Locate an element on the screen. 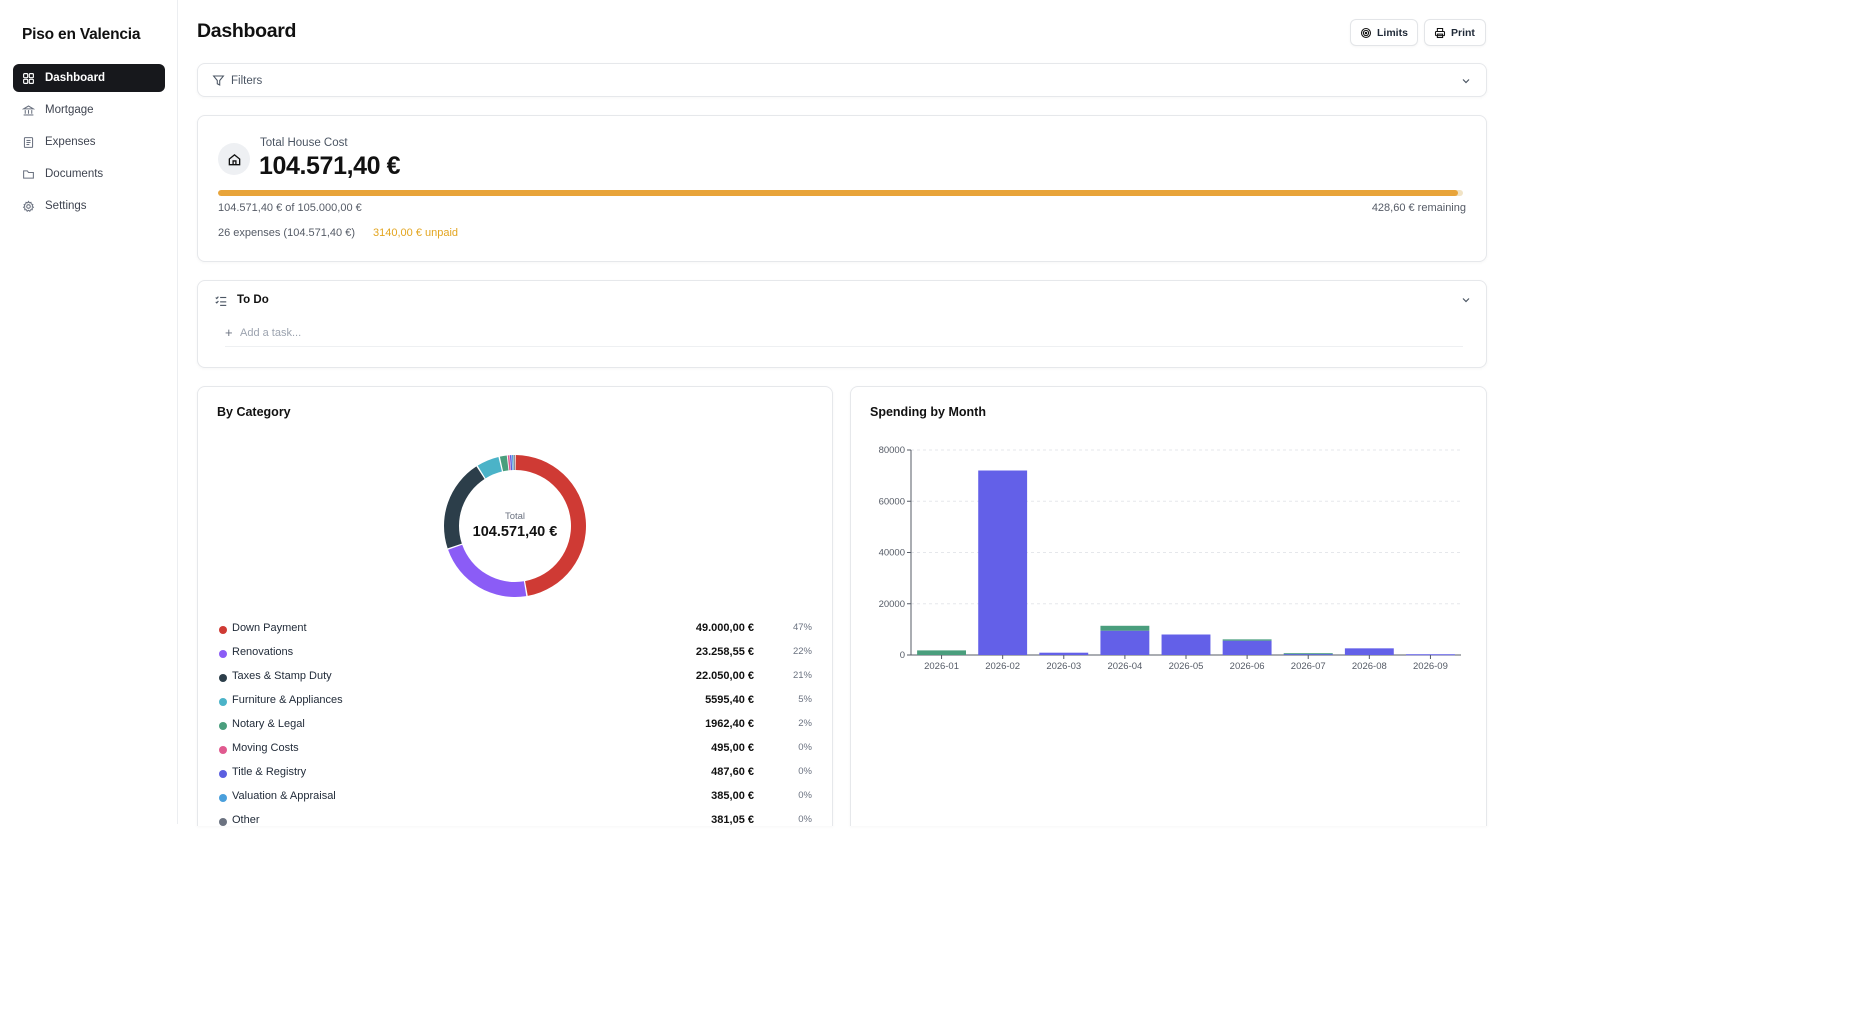 Image resolution: width=1854 pixels, height=1015 pixels. donut-center-value: 104.571,40 € is located at coordinates (515, 532).